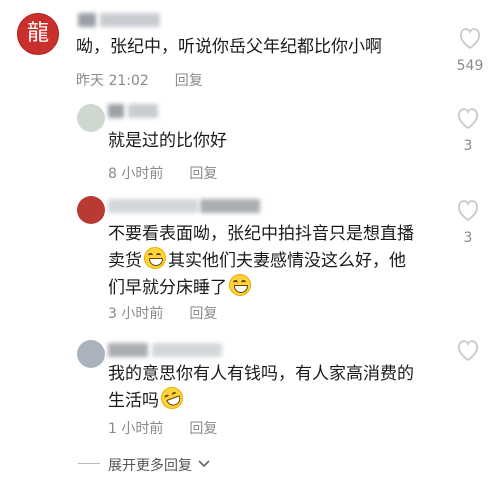 The height and width of the screenshot is (488, 499). What do you see at coordinates (89, 463) in the screenshot?
I see `divider` at bounding box center [89, 463].